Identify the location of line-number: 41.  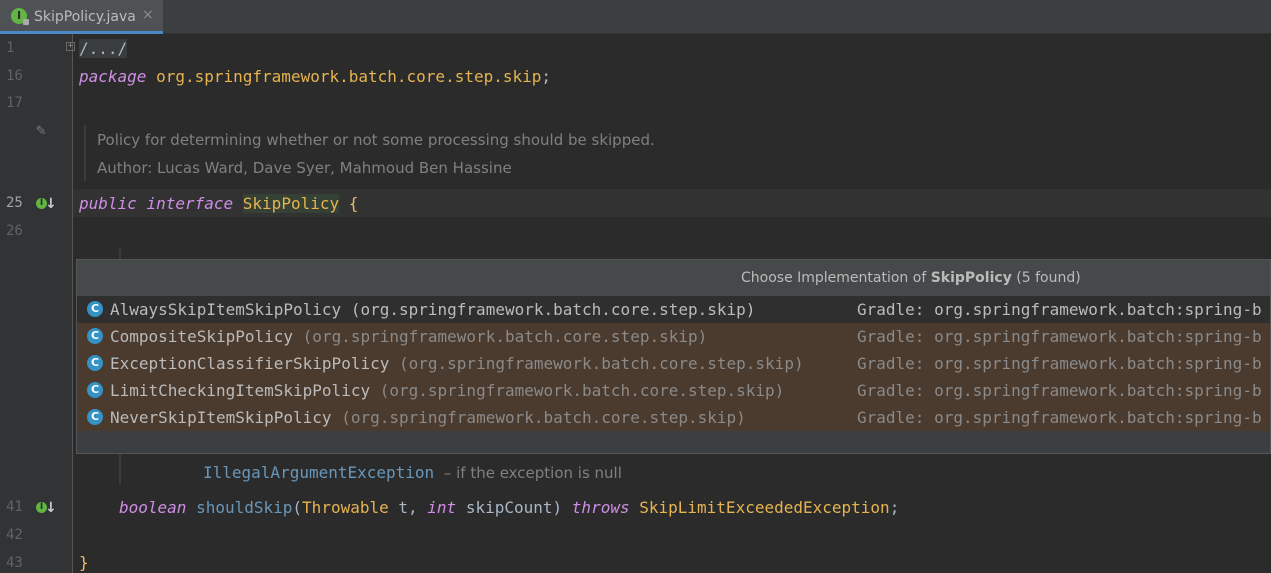
(14, 507).